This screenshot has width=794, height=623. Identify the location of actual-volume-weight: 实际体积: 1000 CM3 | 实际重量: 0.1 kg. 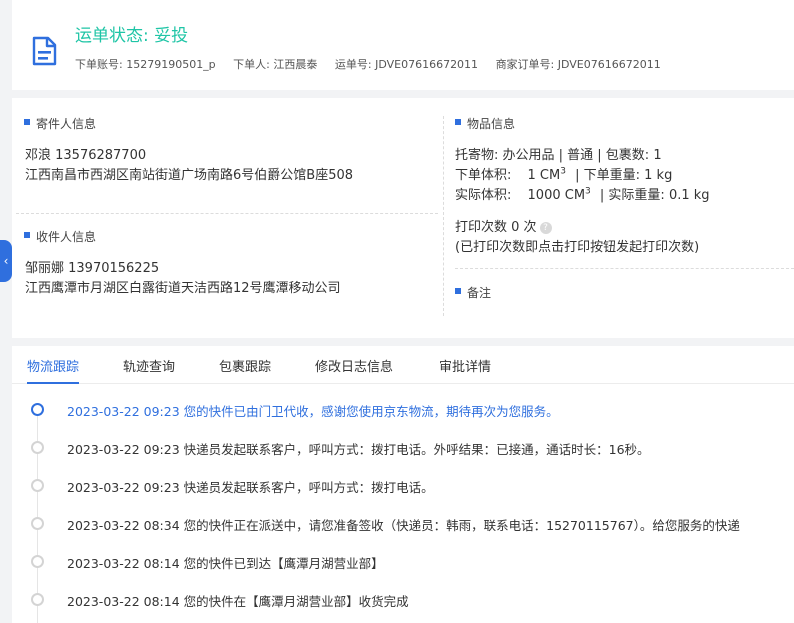
(582, 194).